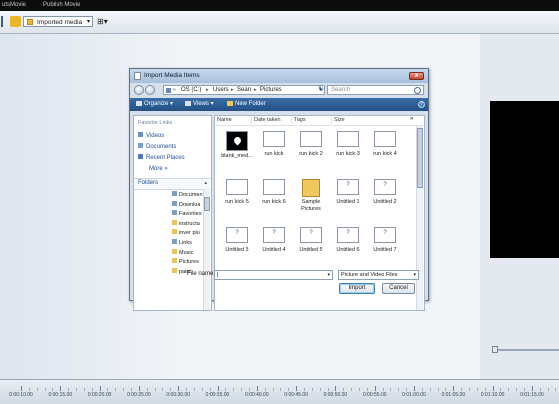 Image resolution: width=559 pixels, height=404 pixels. I want to click on new-folder-button: New Folder, so click(246, 104).